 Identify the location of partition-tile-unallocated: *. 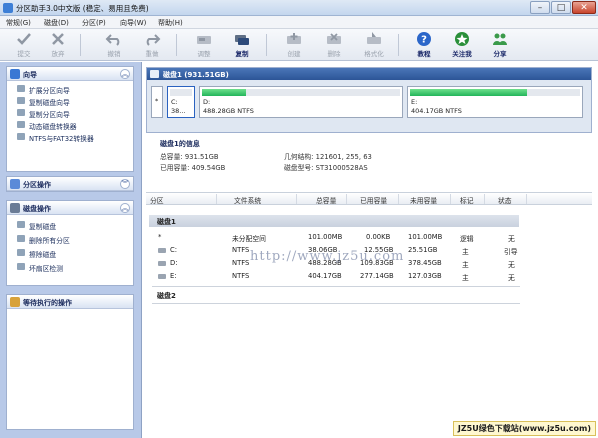
(157, 102).